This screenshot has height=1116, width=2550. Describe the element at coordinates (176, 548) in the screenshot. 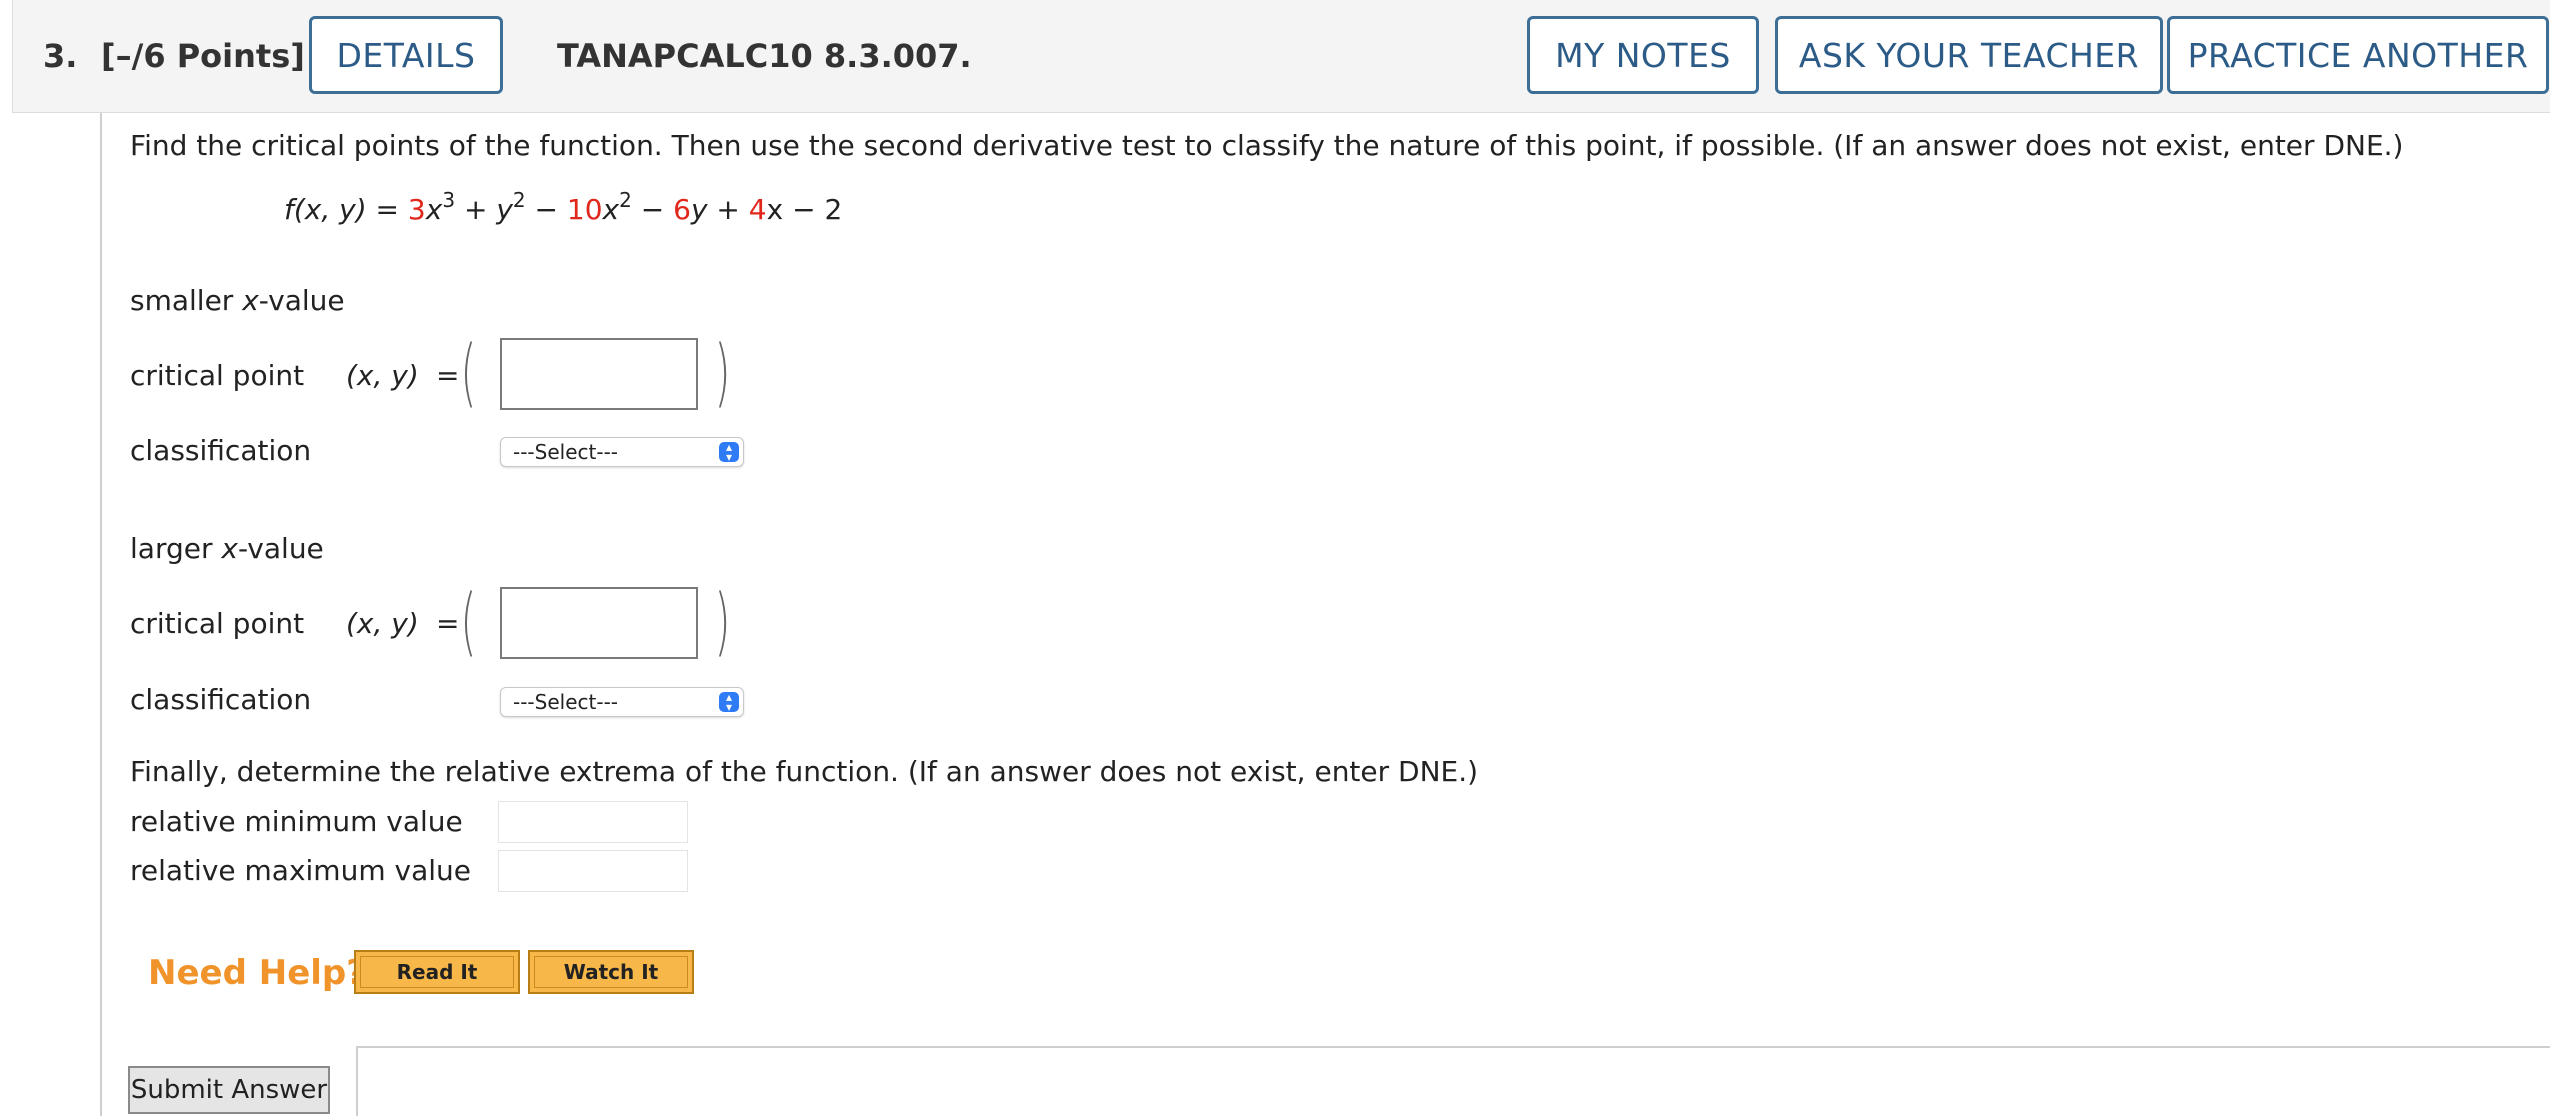

I see `heading-prefix: larger` at that location.